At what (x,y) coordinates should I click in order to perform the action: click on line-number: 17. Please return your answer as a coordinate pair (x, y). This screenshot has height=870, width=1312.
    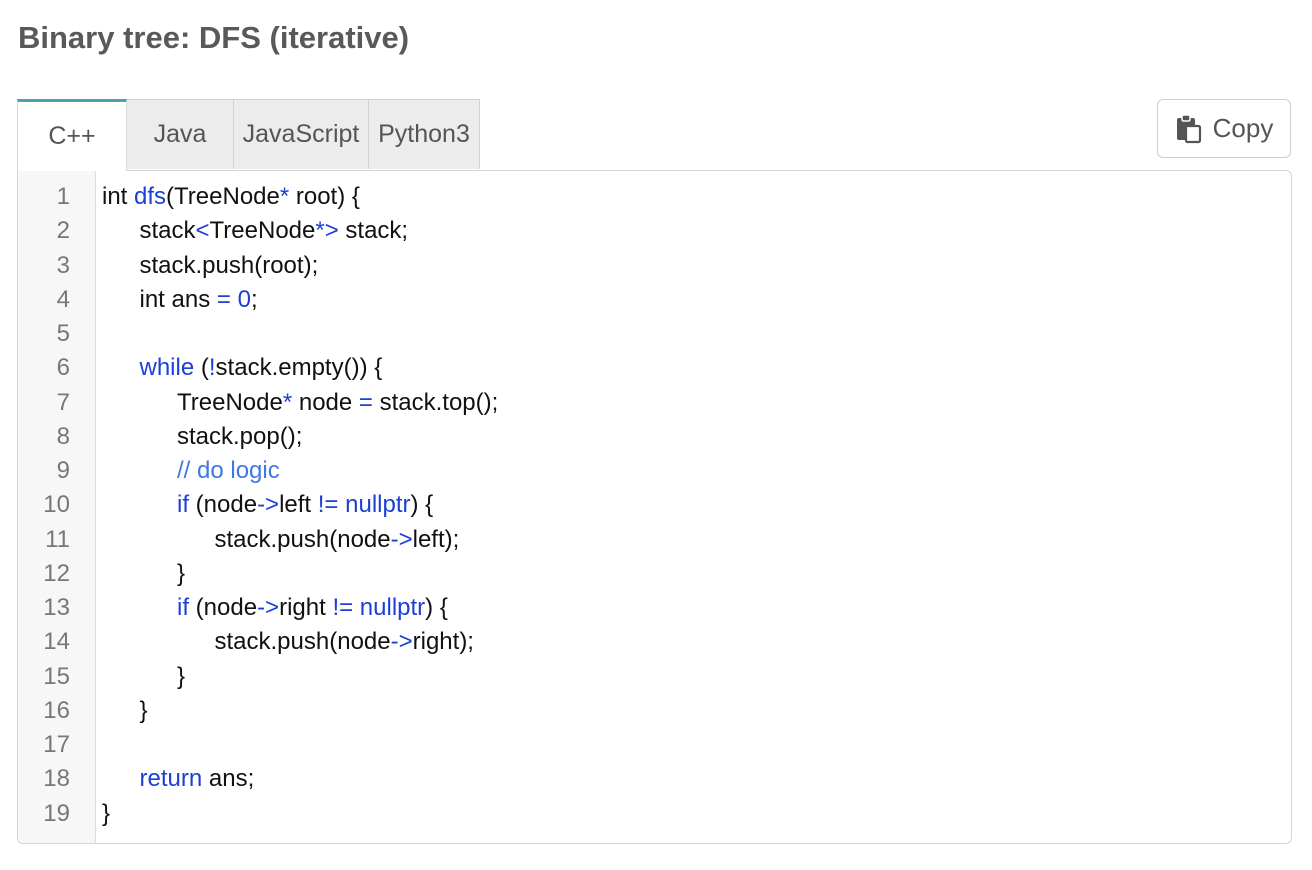
    Looking at the image, I should click on (56, 744).